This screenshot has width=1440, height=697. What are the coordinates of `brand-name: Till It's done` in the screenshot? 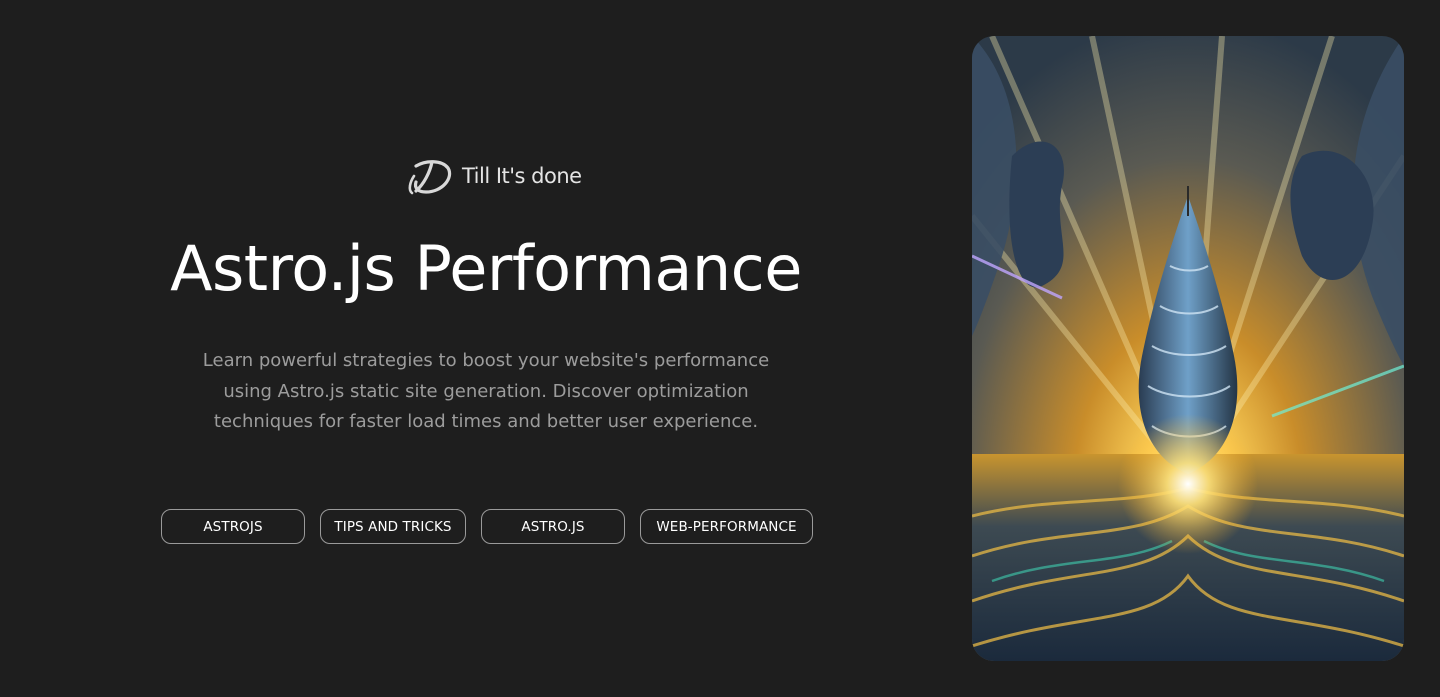 It's located at (522, 176).